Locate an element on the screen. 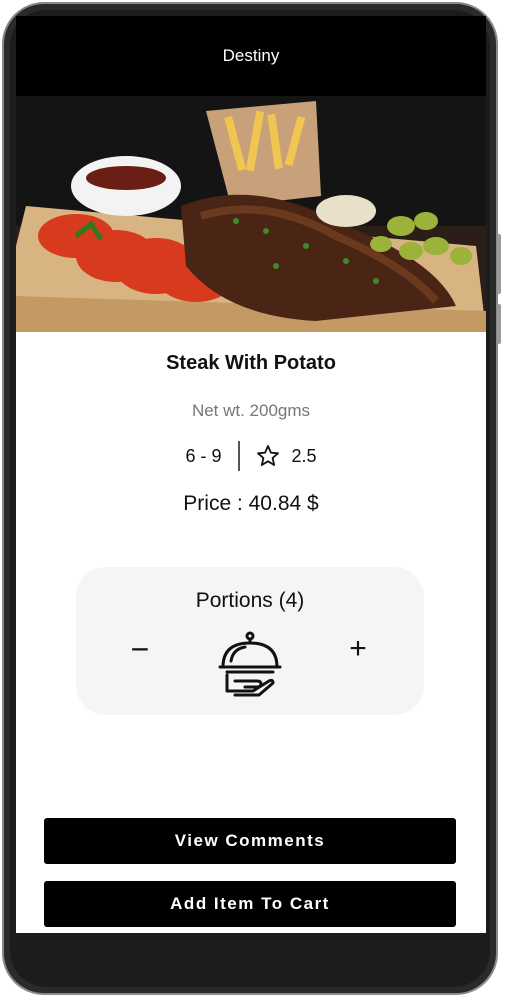 The width and height of the screenshot is (505, 999). serving-range: 6 - 9 is located at coordinates (203, 455).